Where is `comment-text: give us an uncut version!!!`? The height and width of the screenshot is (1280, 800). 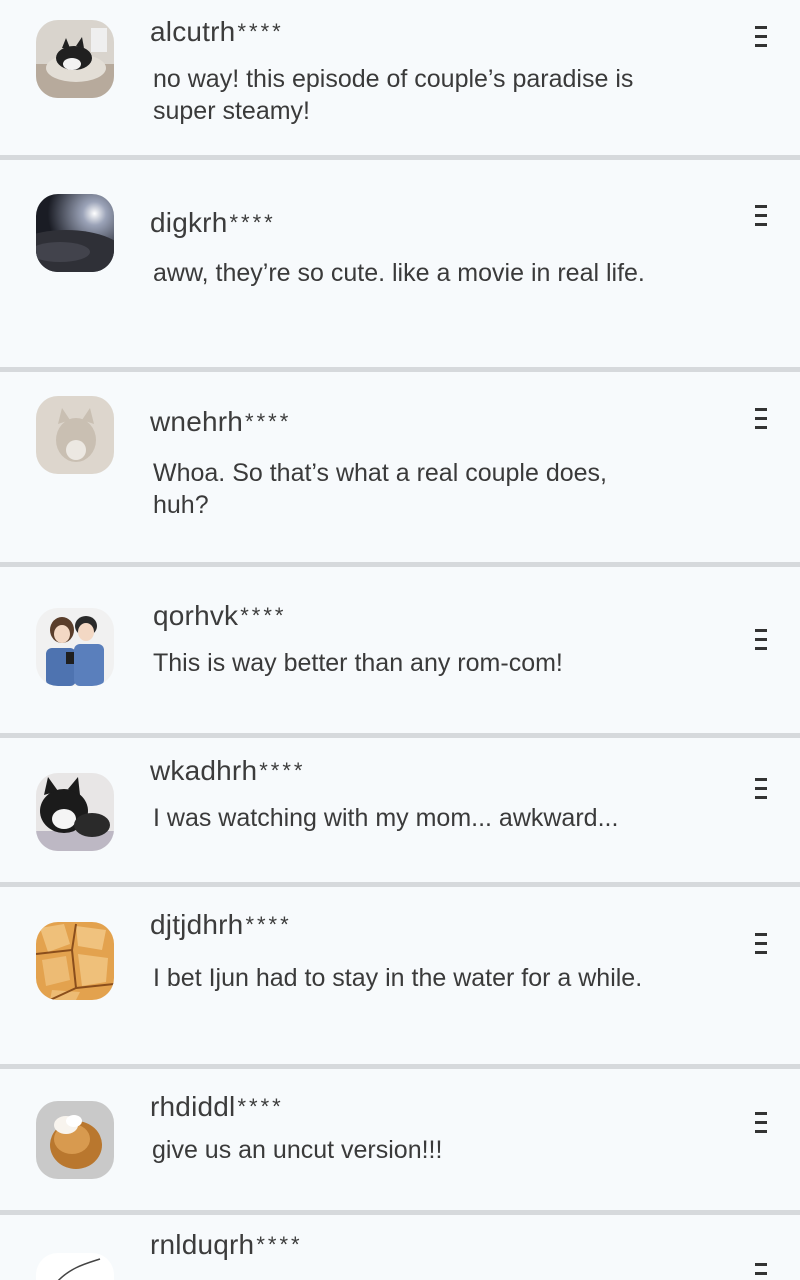
comment-text: give us an uncut version!!! is located at coordinates (297, 1150).